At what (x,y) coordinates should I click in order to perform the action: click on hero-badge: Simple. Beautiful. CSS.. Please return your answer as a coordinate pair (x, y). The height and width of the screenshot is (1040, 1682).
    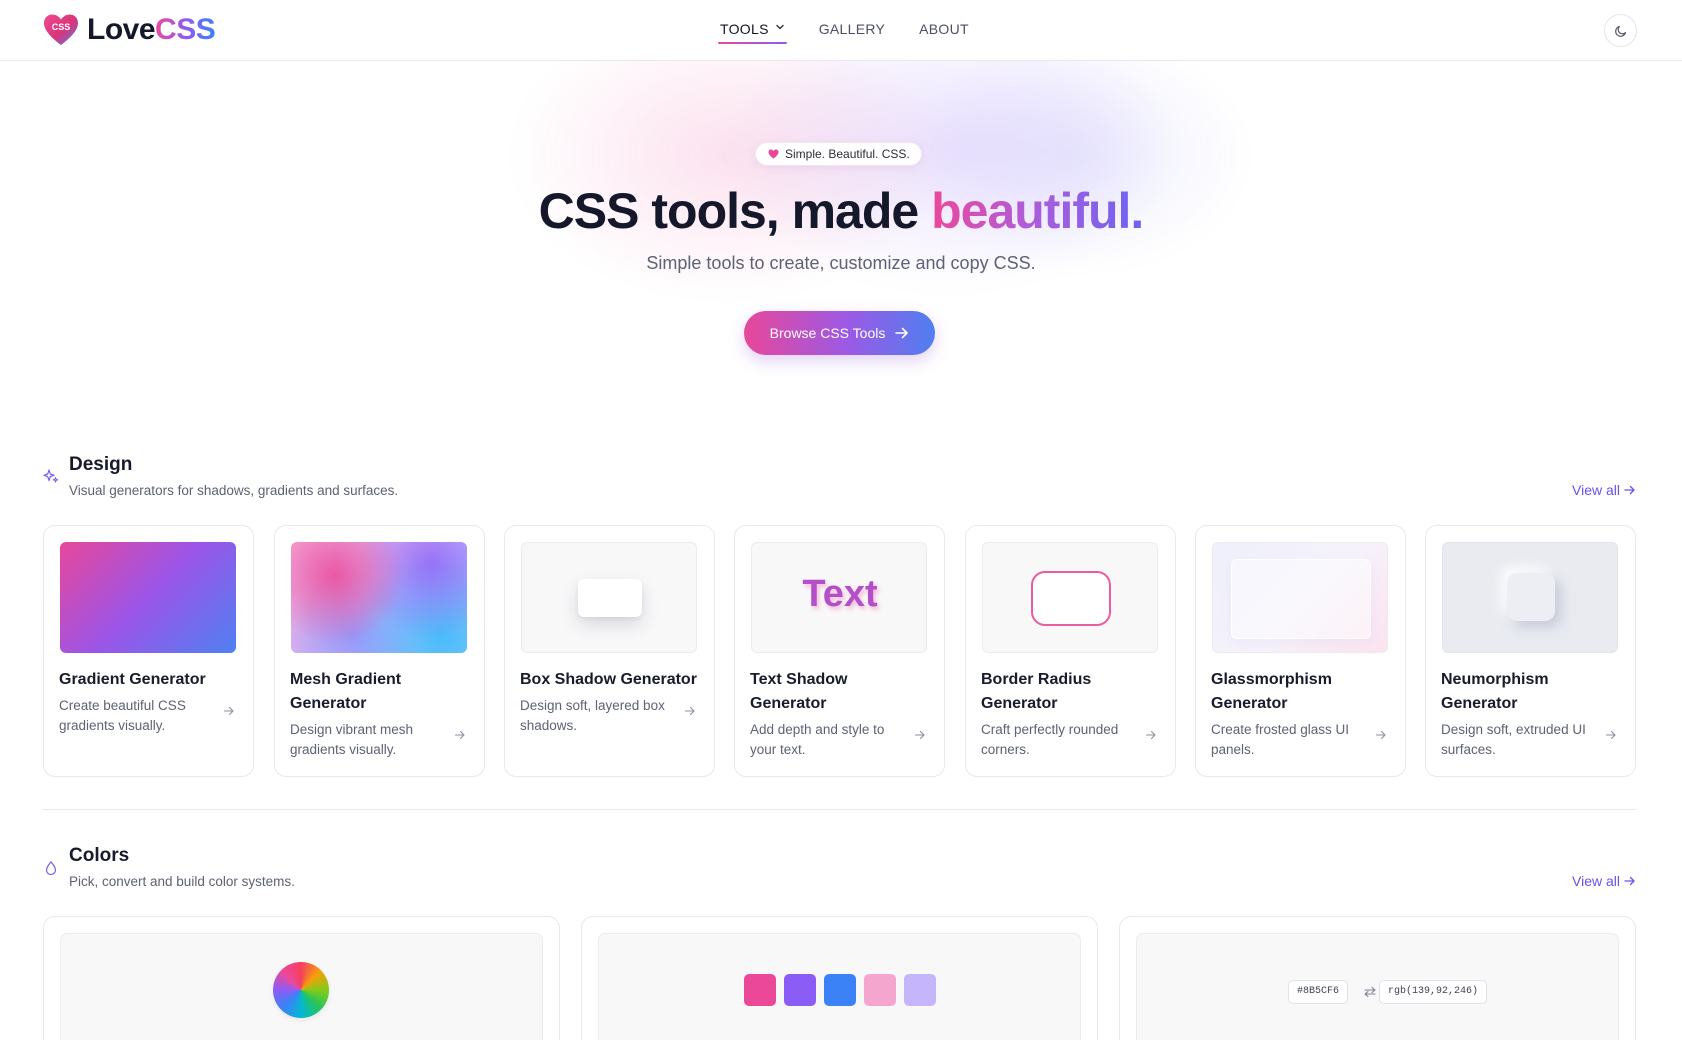
    Looking at the image, I should click on (838, 154).